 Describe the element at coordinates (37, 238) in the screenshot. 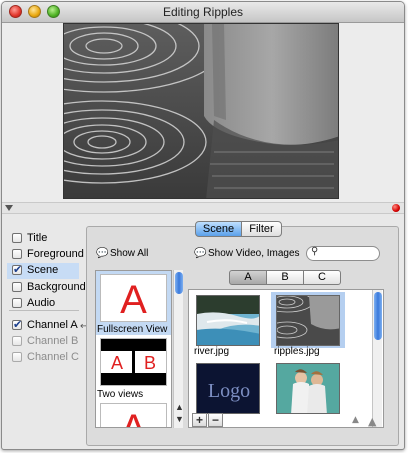

I see `layer-label: Title` at that location.